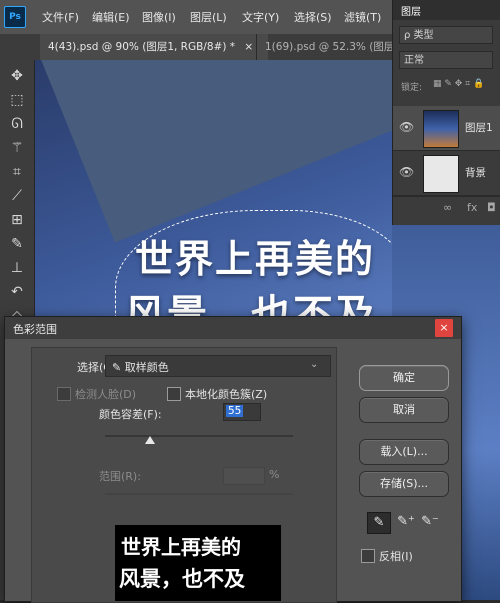 This screenshot has height=603, width=500. I want to click on photoshop-logo: Ps, so click(15, 17).